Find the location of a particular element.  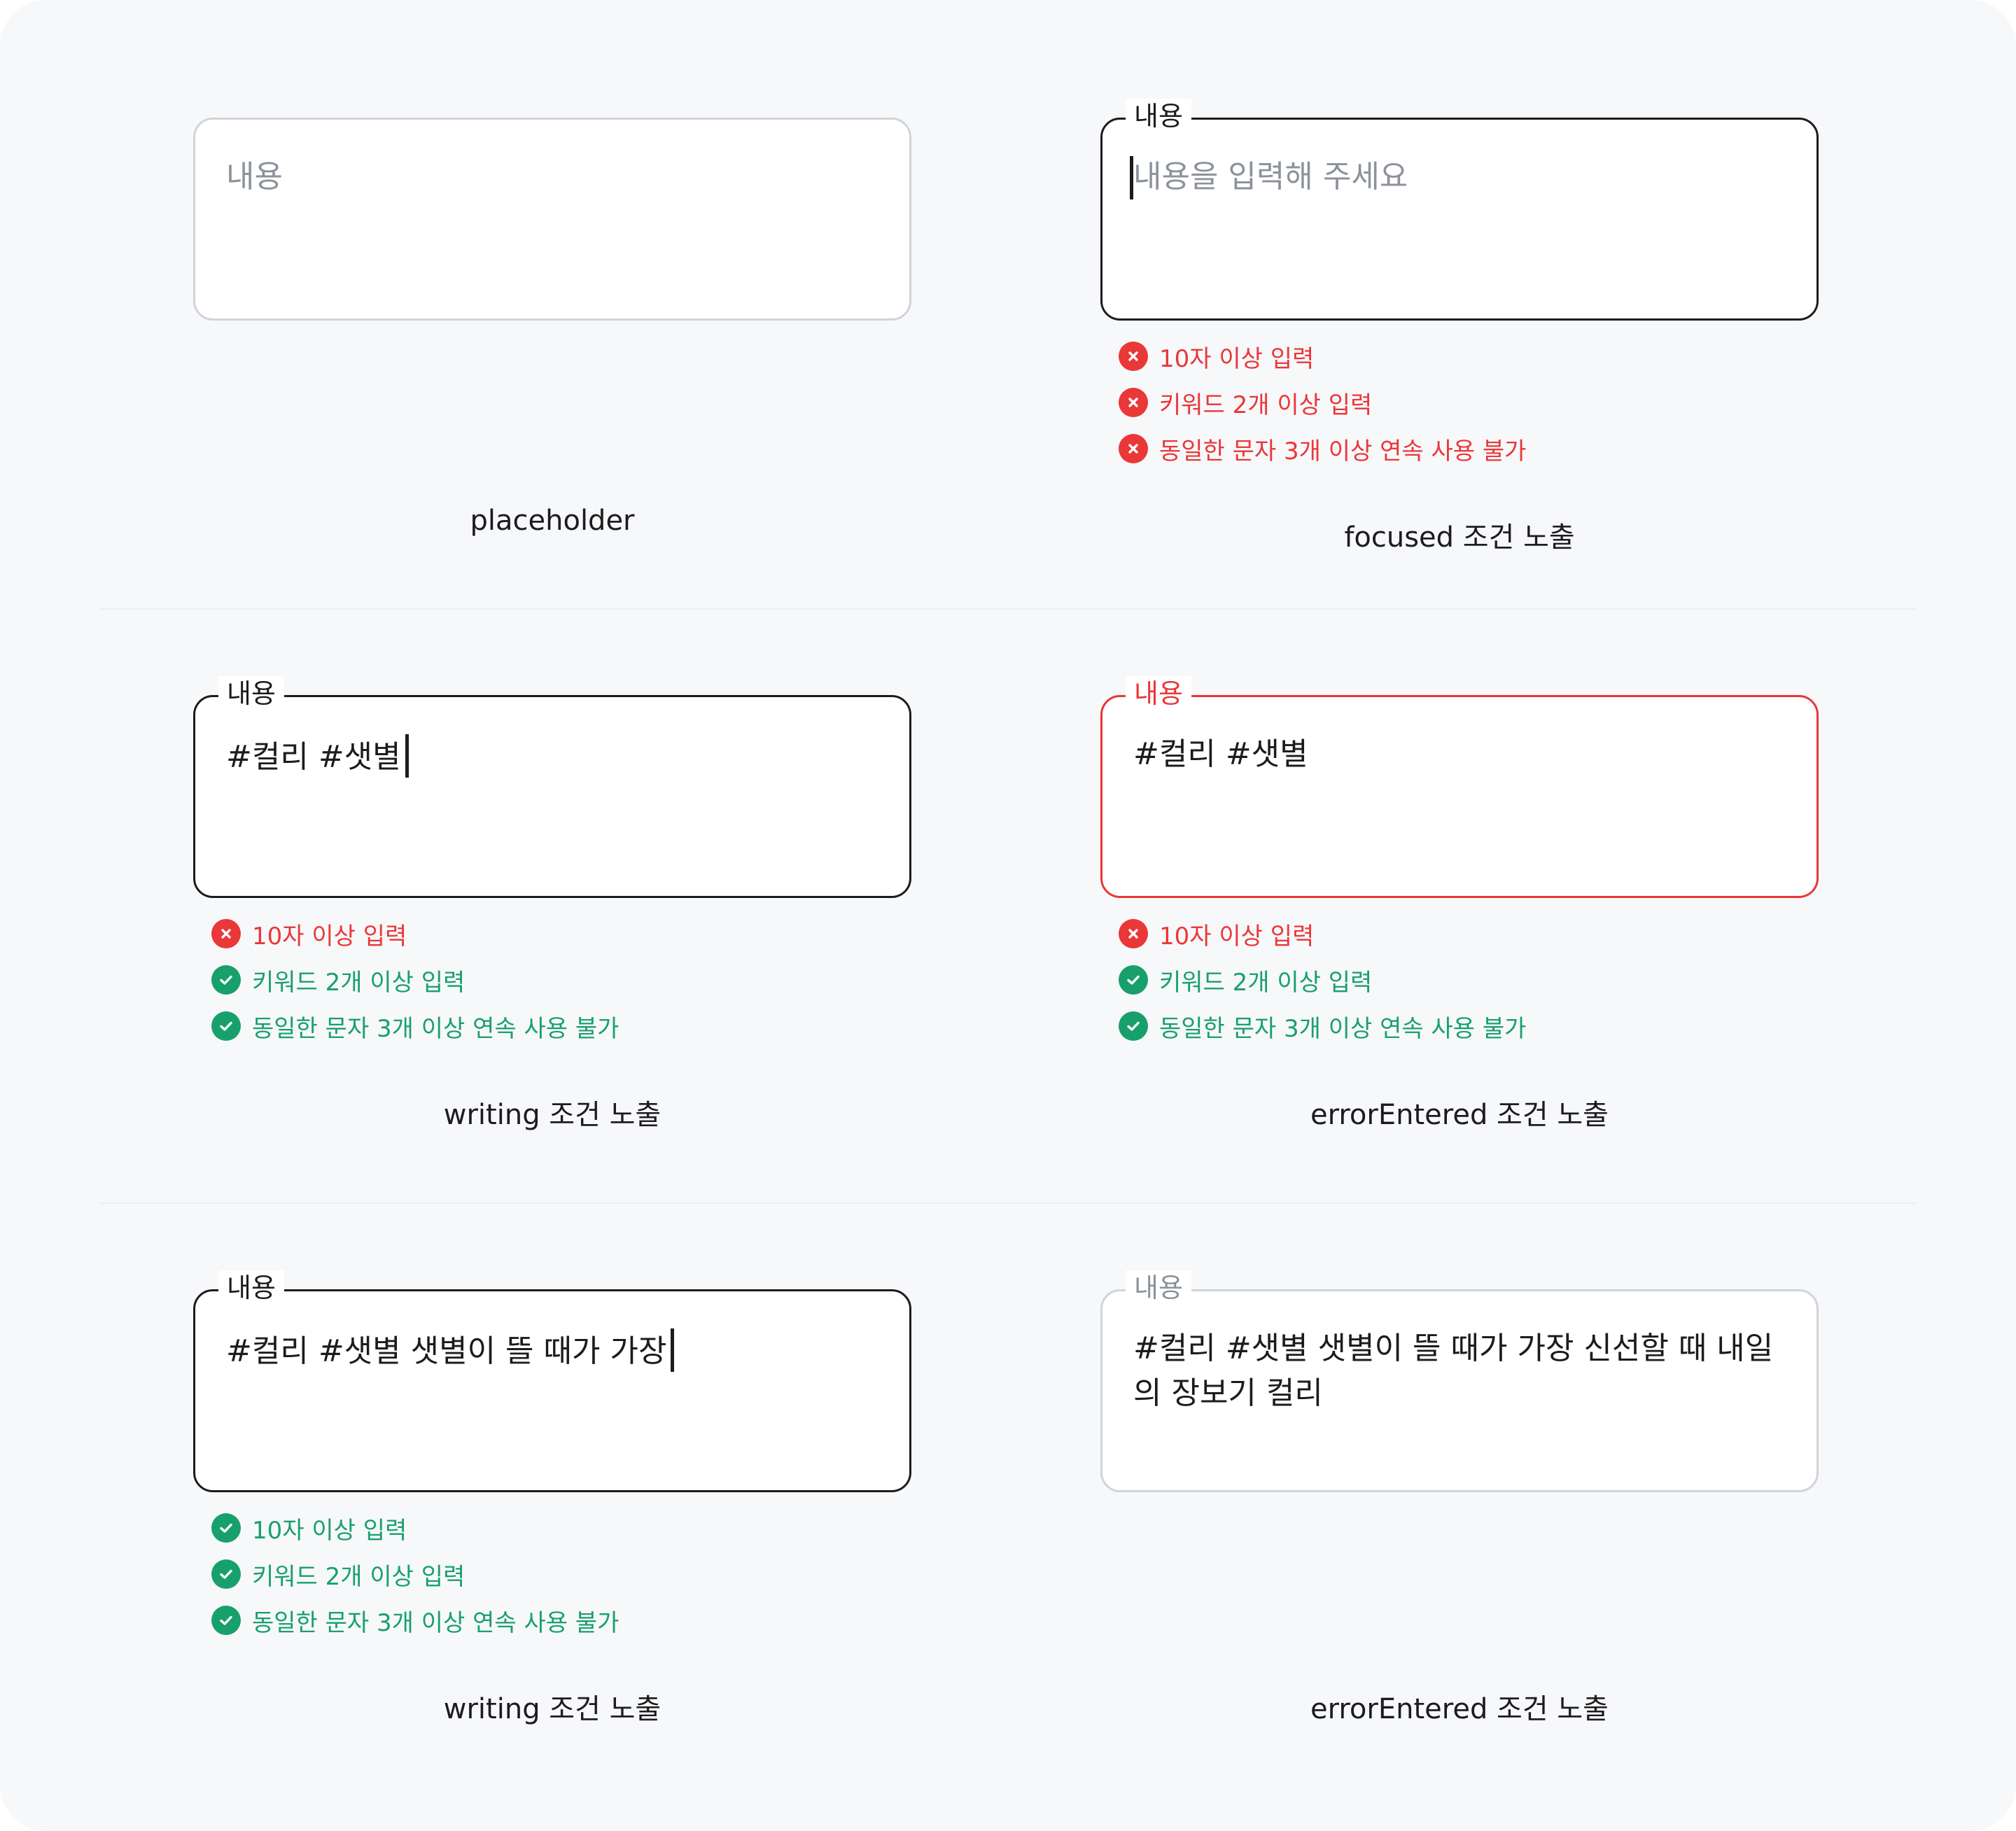

caption-placeholder: placeholder is located at coordinates (552, 521).